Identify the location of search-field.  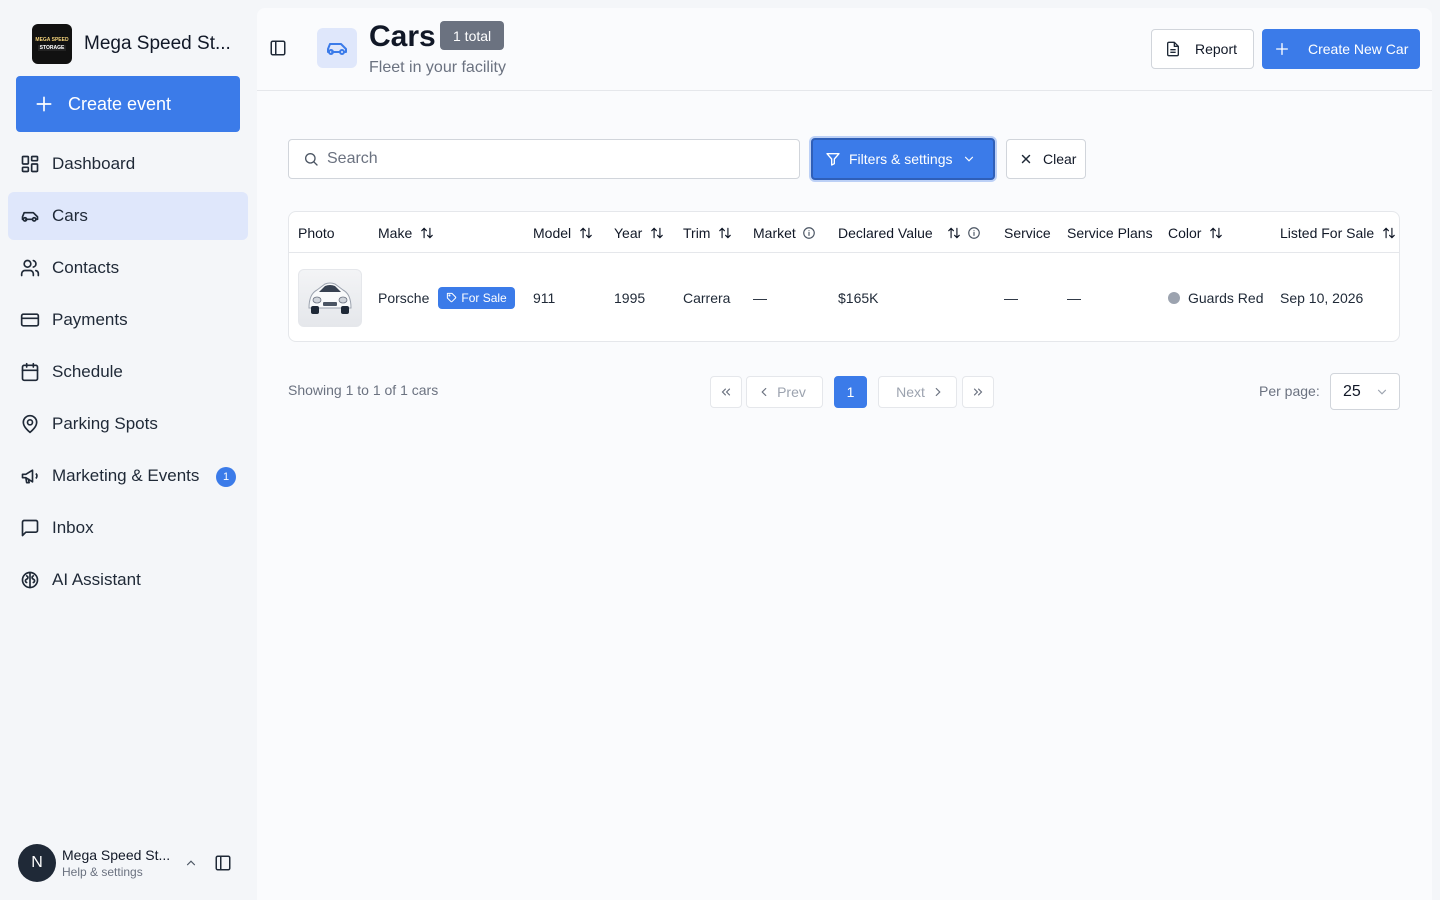
(544, 159).